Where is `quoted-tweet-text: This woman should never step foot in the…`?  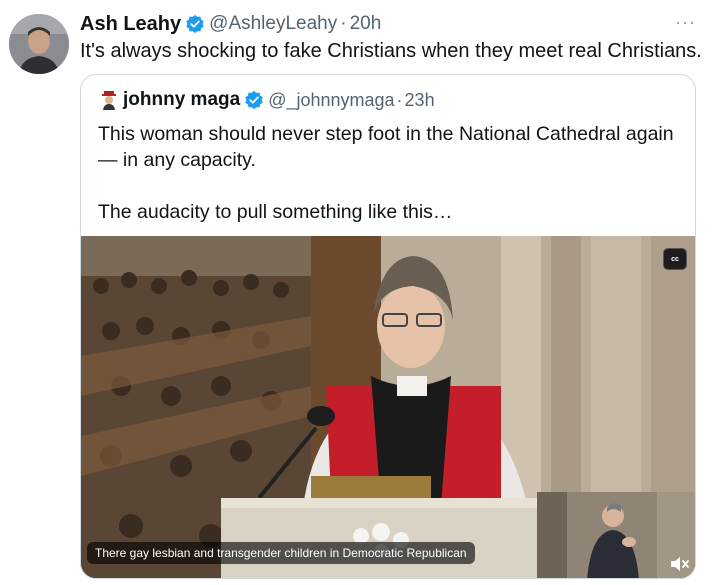
quoted-tweet-text: This woman should never step foot in the… is located at coordinates (386, 173).